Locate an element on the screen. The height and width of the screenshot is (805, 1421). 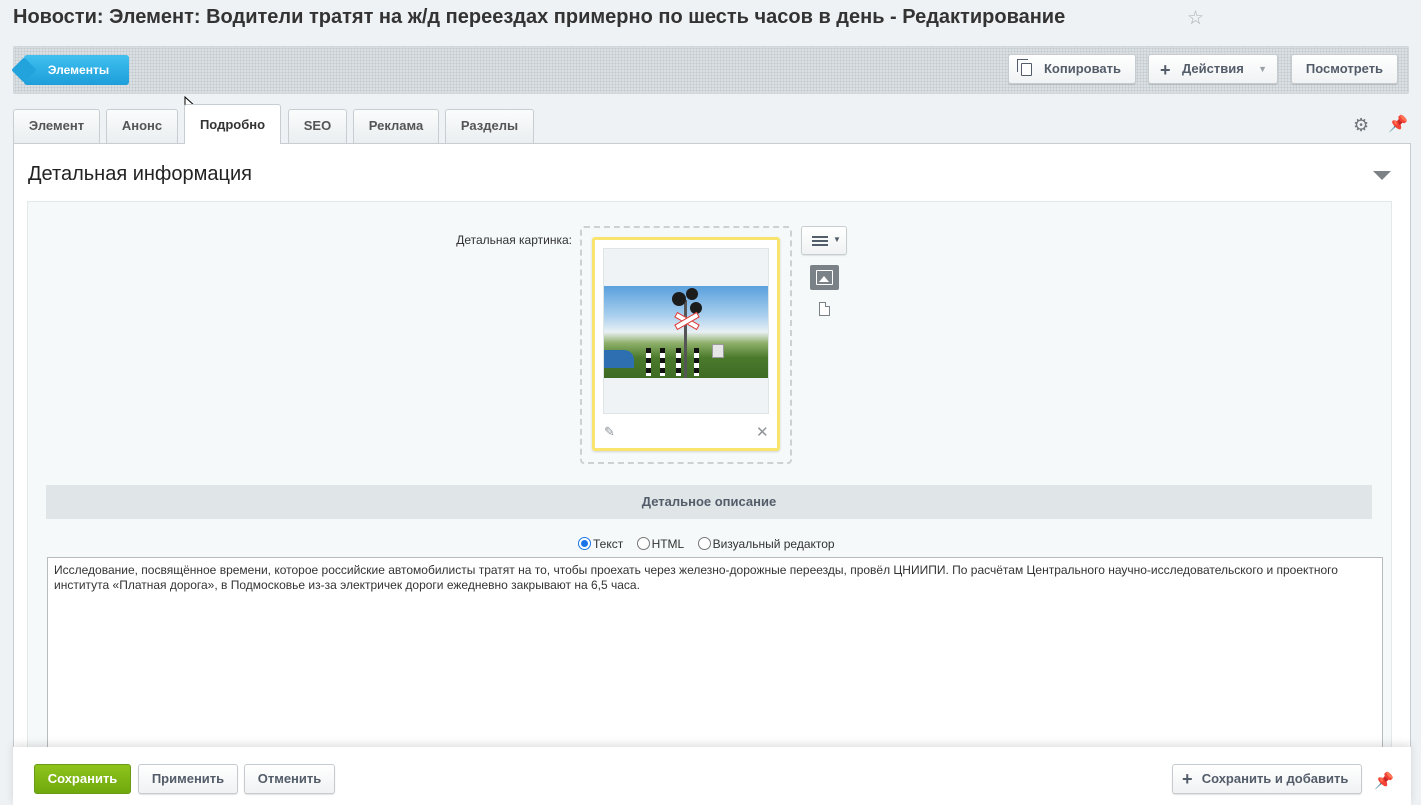
save-and-add-label: Сохранить и добавить is located at coordinates (1275, 778).